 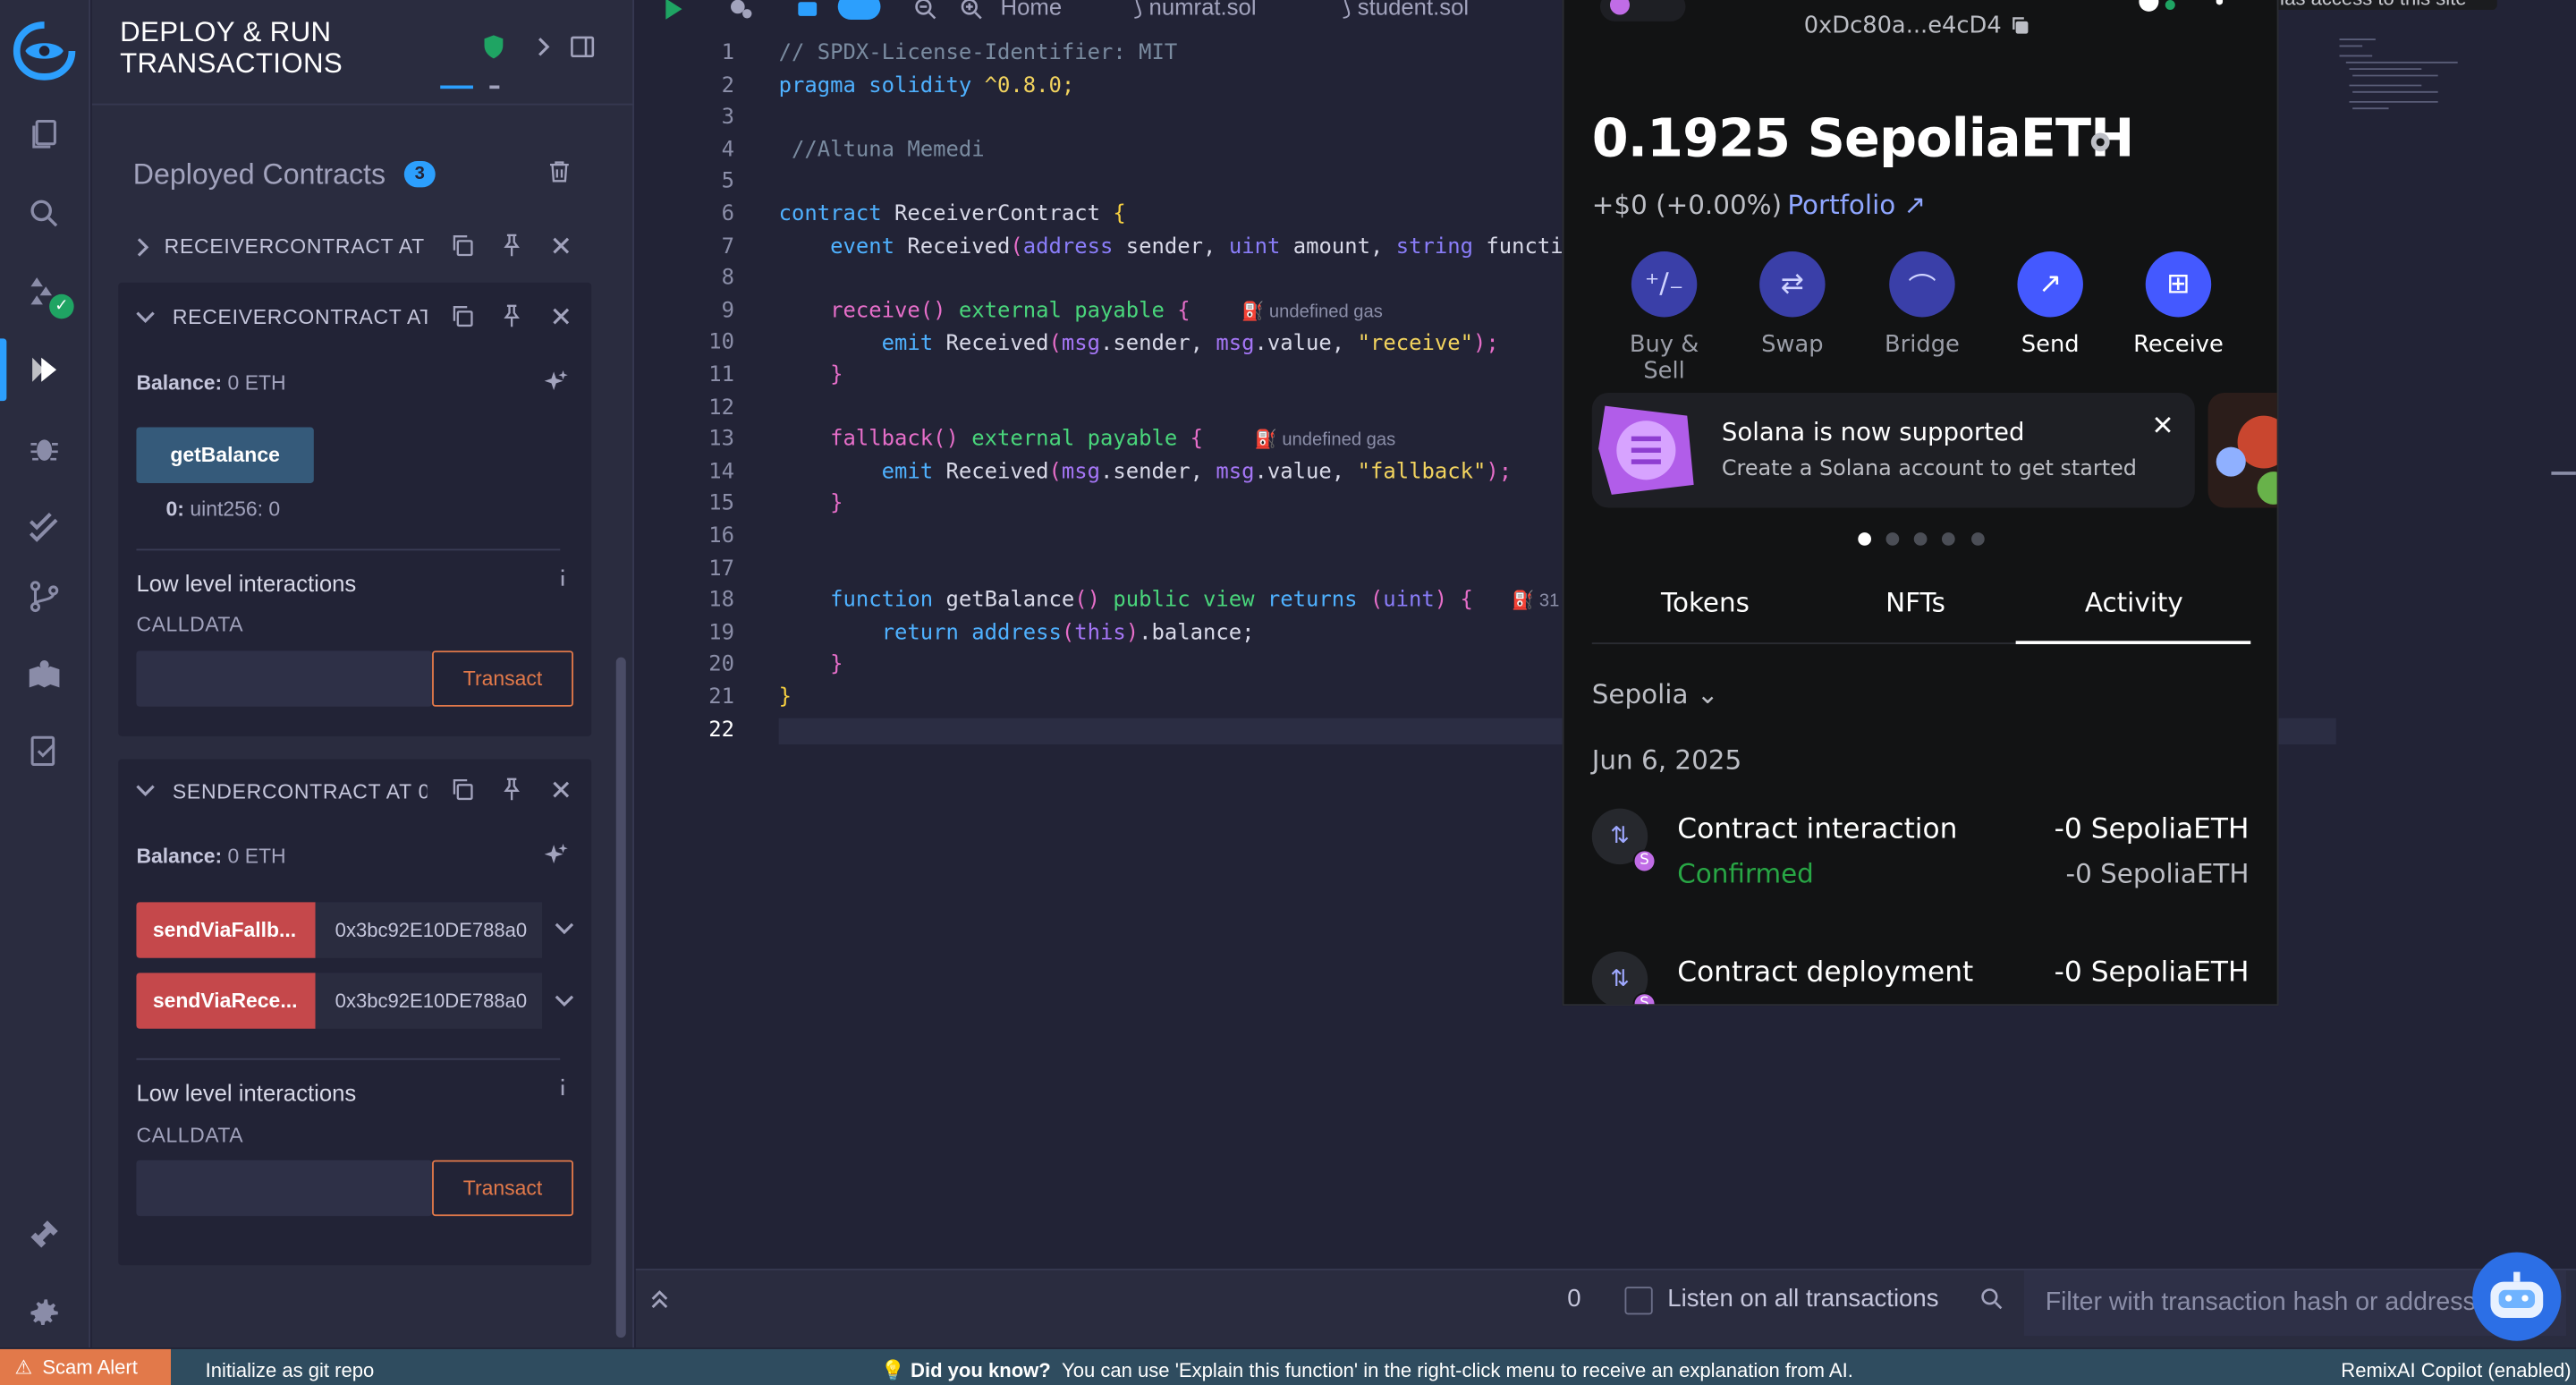 What do you see at coordinates (978, 53) in the screenshot?
I see `code-line-1: // SPDX-License-Identifier: MIT` at bounding box center [978, 53].